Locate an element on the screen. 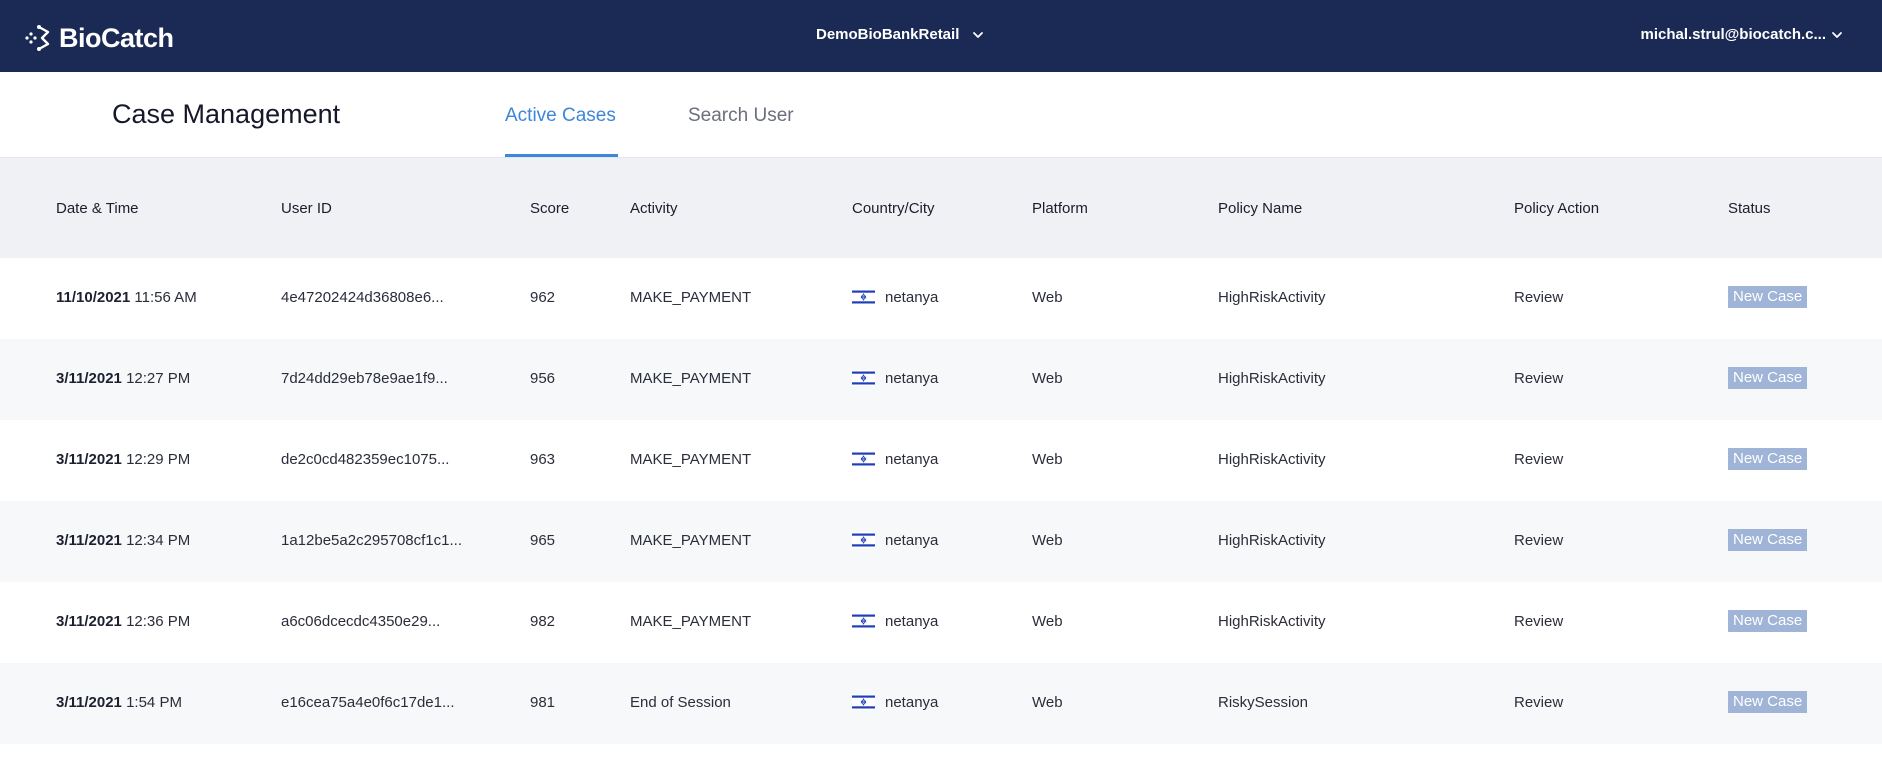 The width and height of the screenshot is (1882, 759). cell-date-time: 11/10/2021 11:56 AM is located at coordinates (126, 297).